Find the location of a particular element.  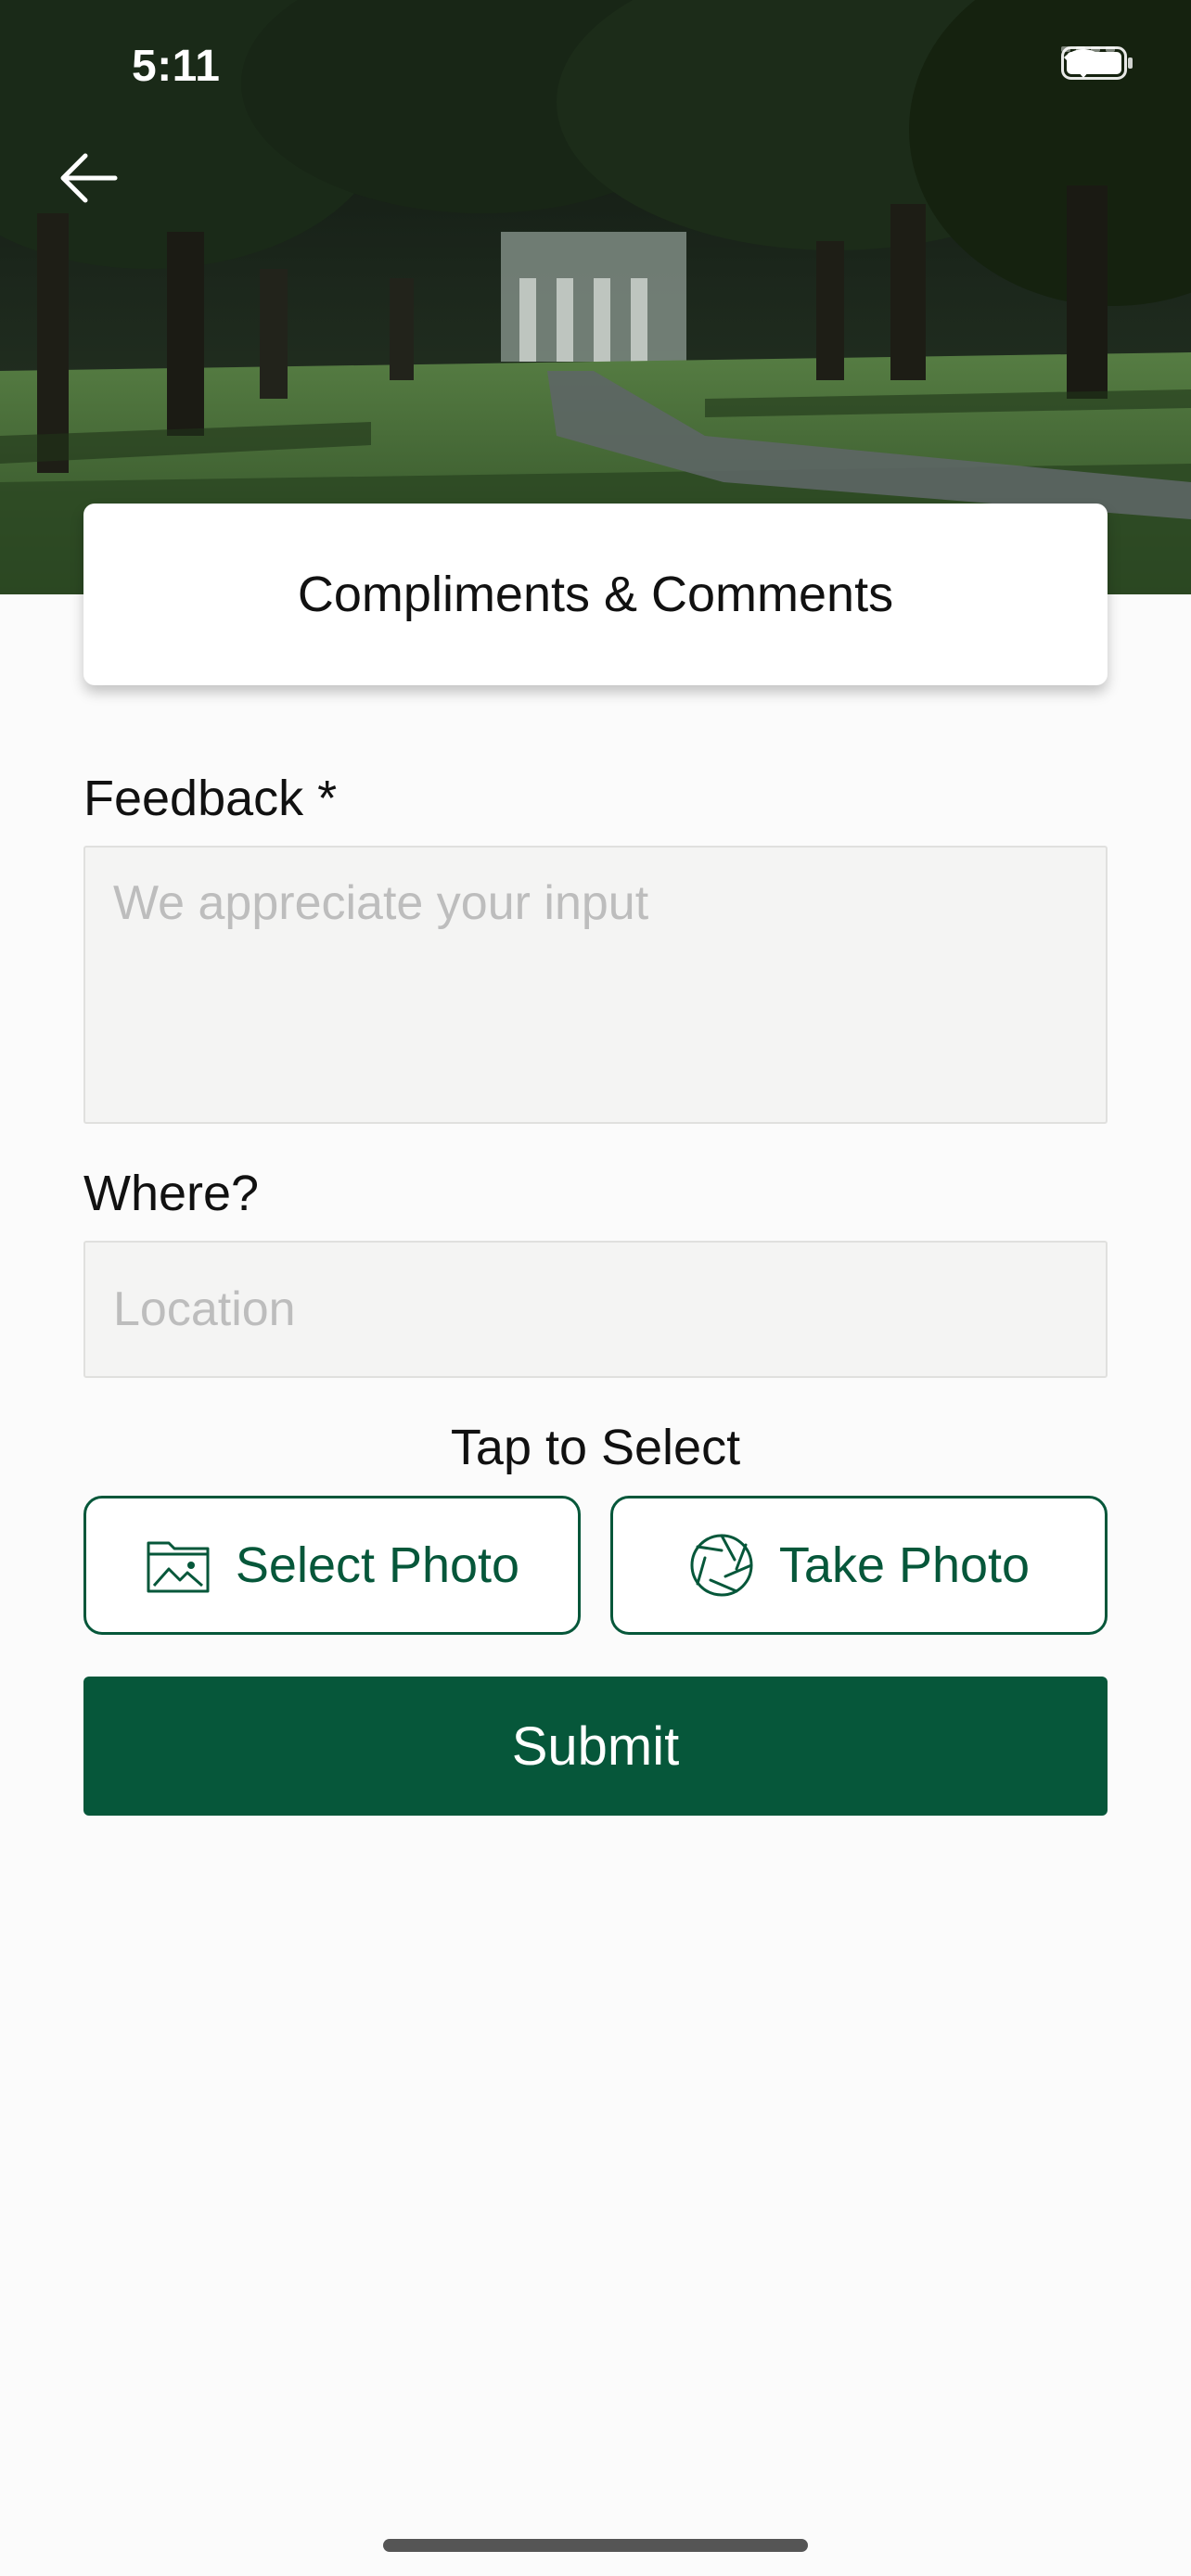

image-folder-icon is located at coordinates (178, 1567).